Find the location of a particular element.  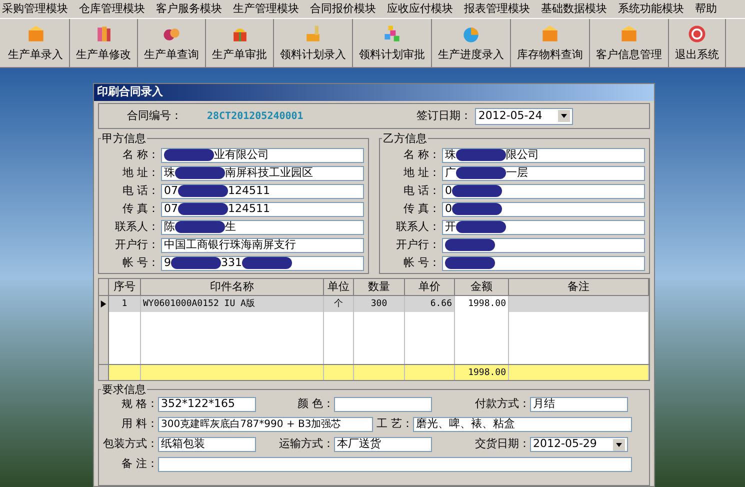

column-header: 序号 is located at coordinates (125, 287).